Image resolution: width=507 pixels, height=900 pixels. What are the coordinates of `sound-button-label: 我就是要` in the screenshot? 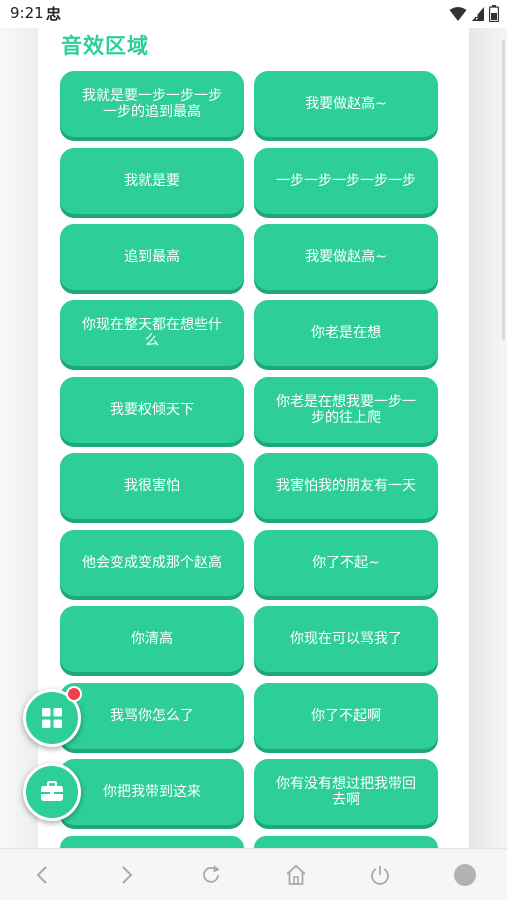 It's located at (152, 181).